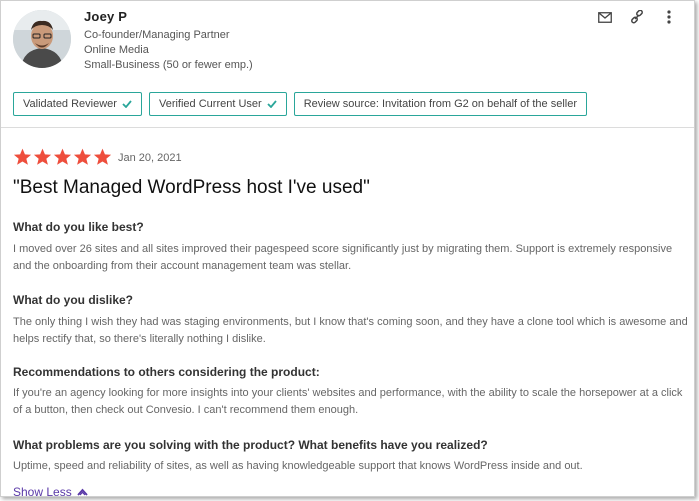  Describe the element at coordinates (70, 104) in the screenshot. I see `badge-label: Validated Reviewer` at that location.